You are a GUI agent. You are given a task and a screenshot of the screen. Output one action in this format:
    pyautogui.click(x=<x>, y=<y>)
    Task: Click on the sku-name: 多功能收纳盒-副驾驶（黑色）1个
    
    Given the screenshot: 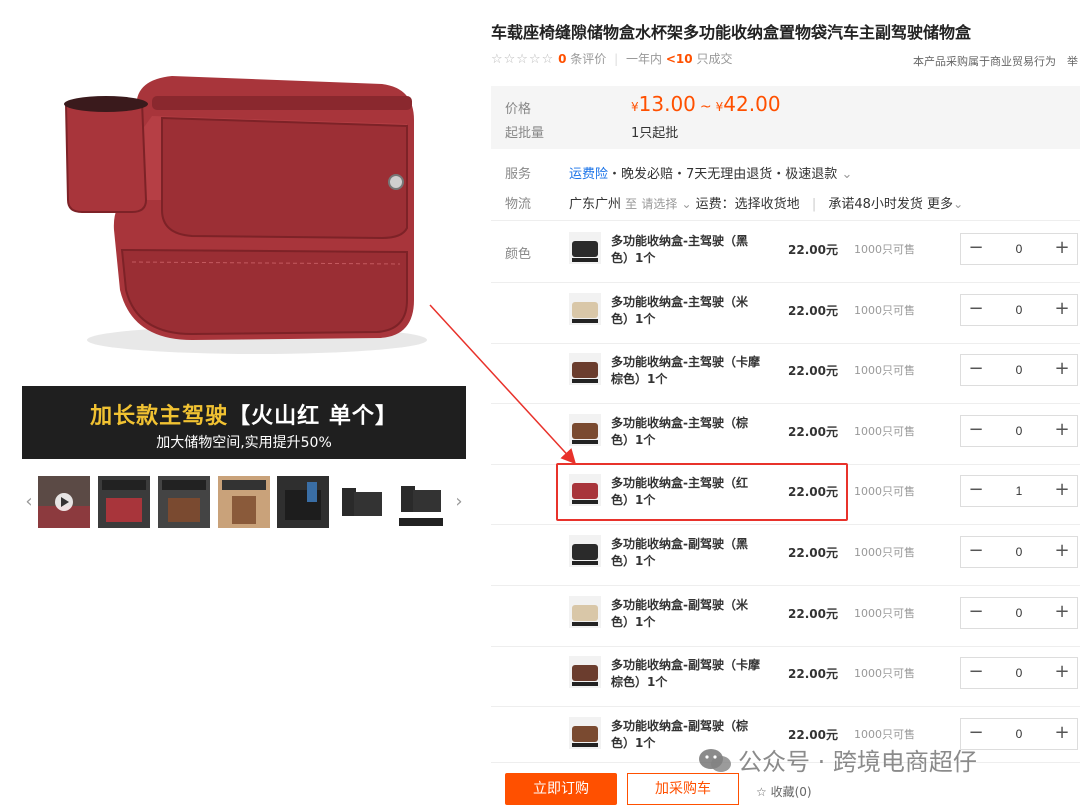 What is the action you would take?
    pyautogui.click(x=679, y=552)
    